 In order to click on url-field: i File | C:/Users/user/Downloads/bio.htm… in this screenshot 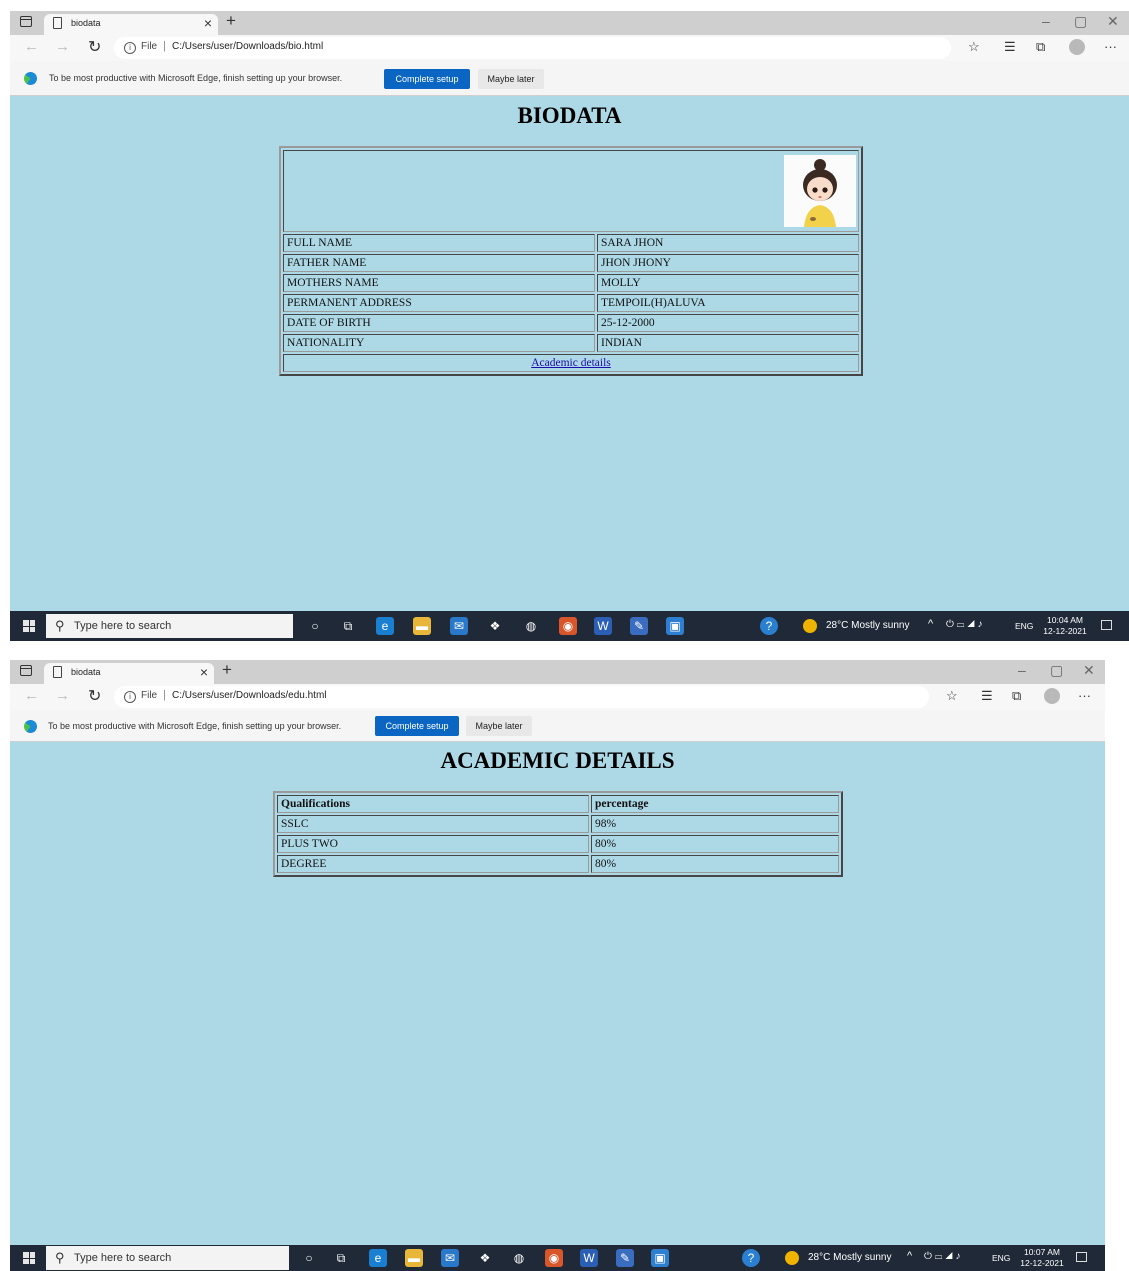, I will do `click(532, 48)`.